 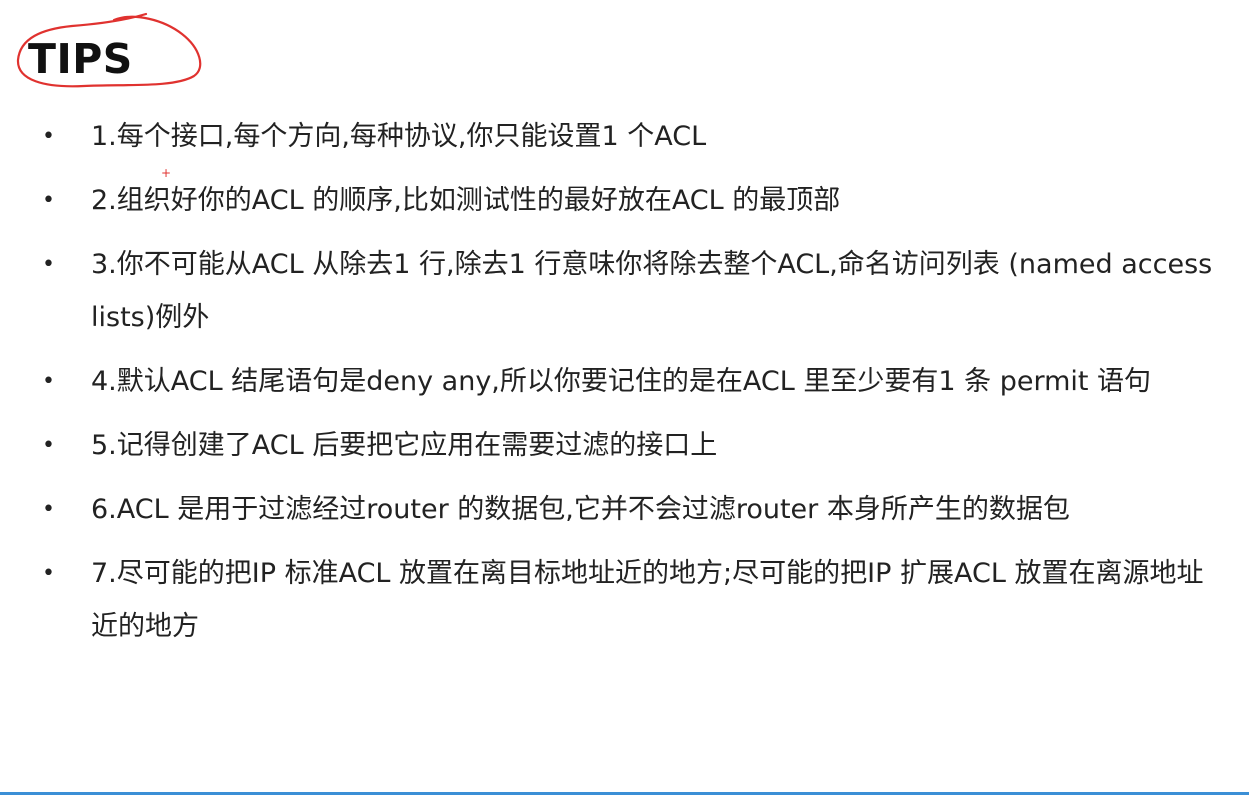 What do you see at coordinates (80, 59) in the screenshot?
I see `page-title: TIPS` at bounding box center [80, 59].